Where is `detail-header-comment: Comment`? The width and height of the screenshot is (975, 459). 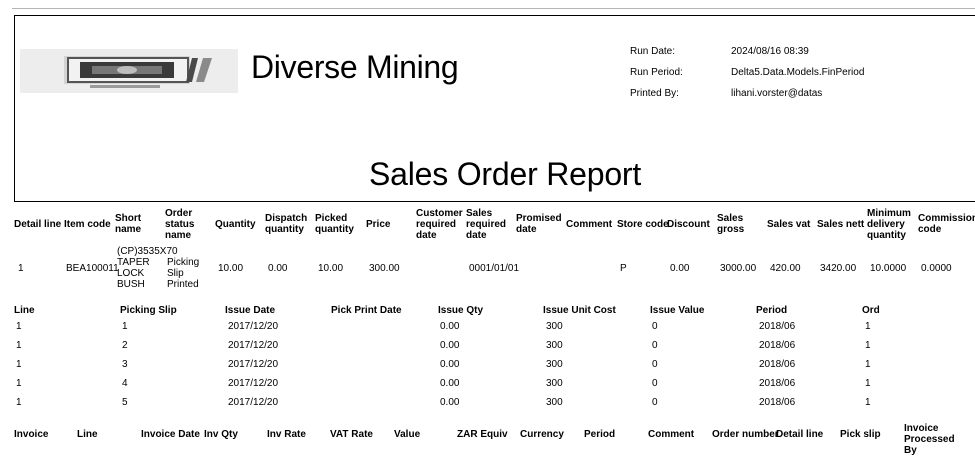 detail-header-comment: Comment is located at coordinates (589, 224).